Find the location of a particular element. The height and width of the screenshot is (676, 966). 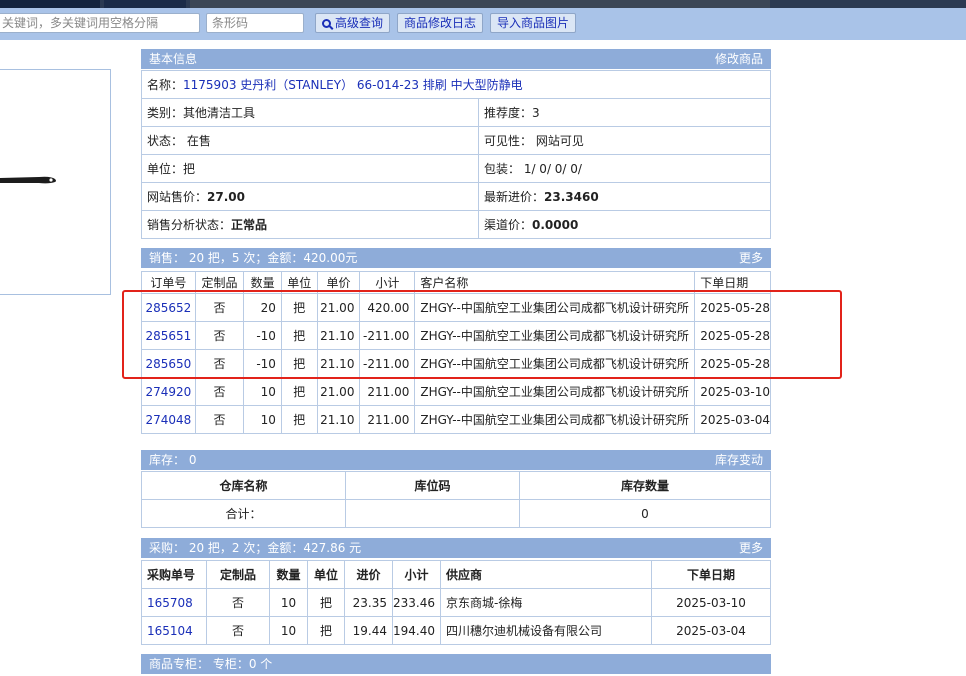

status-cell: 状态： 在售 is located at coordinates (310, 140).